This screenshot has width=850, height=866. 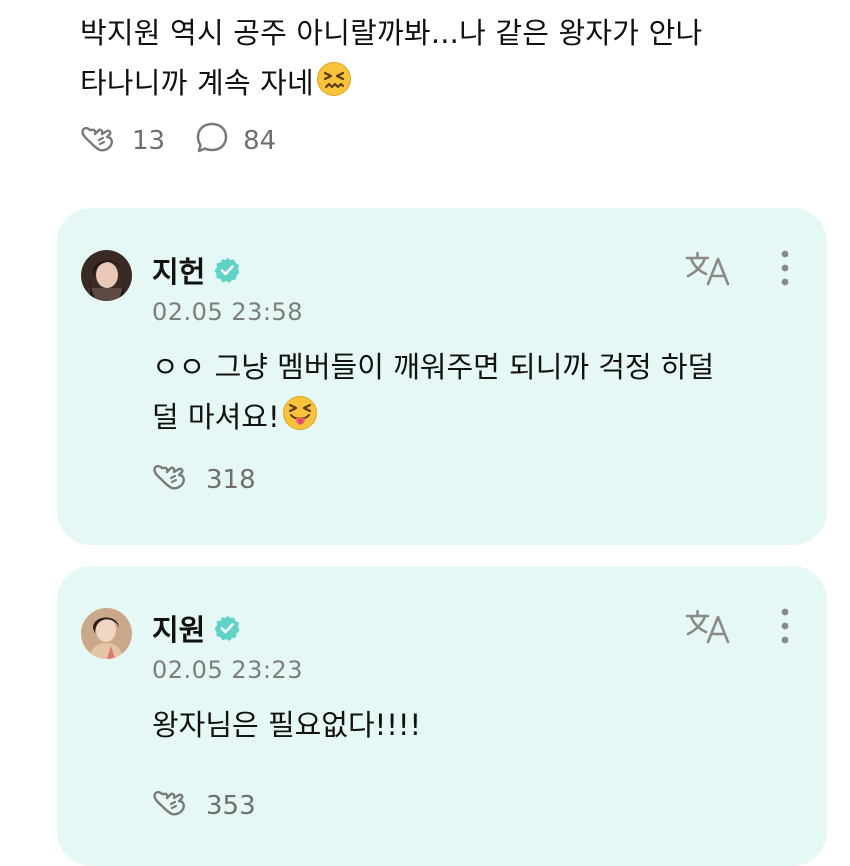 I want to click on post-like-count: 13, so click(x=149, y=141).